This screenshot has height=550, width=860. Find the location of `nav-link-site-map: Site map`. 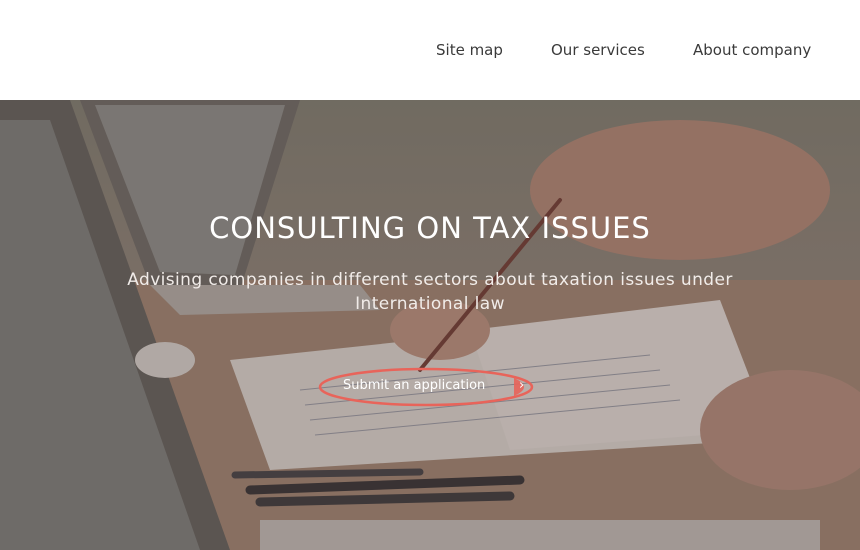

nav-link-site-map: Site map is located at coordinates (469, 50).